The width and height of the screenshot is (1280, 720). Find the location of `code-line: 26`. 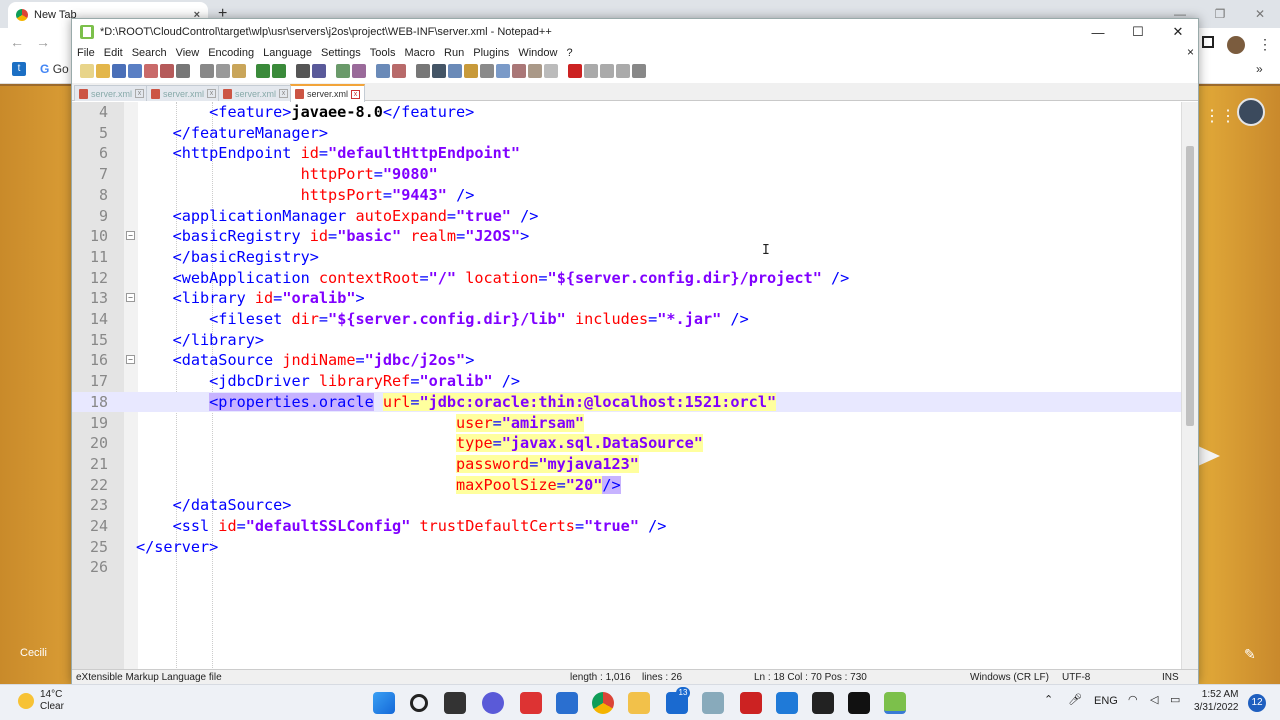

code-line: 26 is located at coordinates (627, 567).